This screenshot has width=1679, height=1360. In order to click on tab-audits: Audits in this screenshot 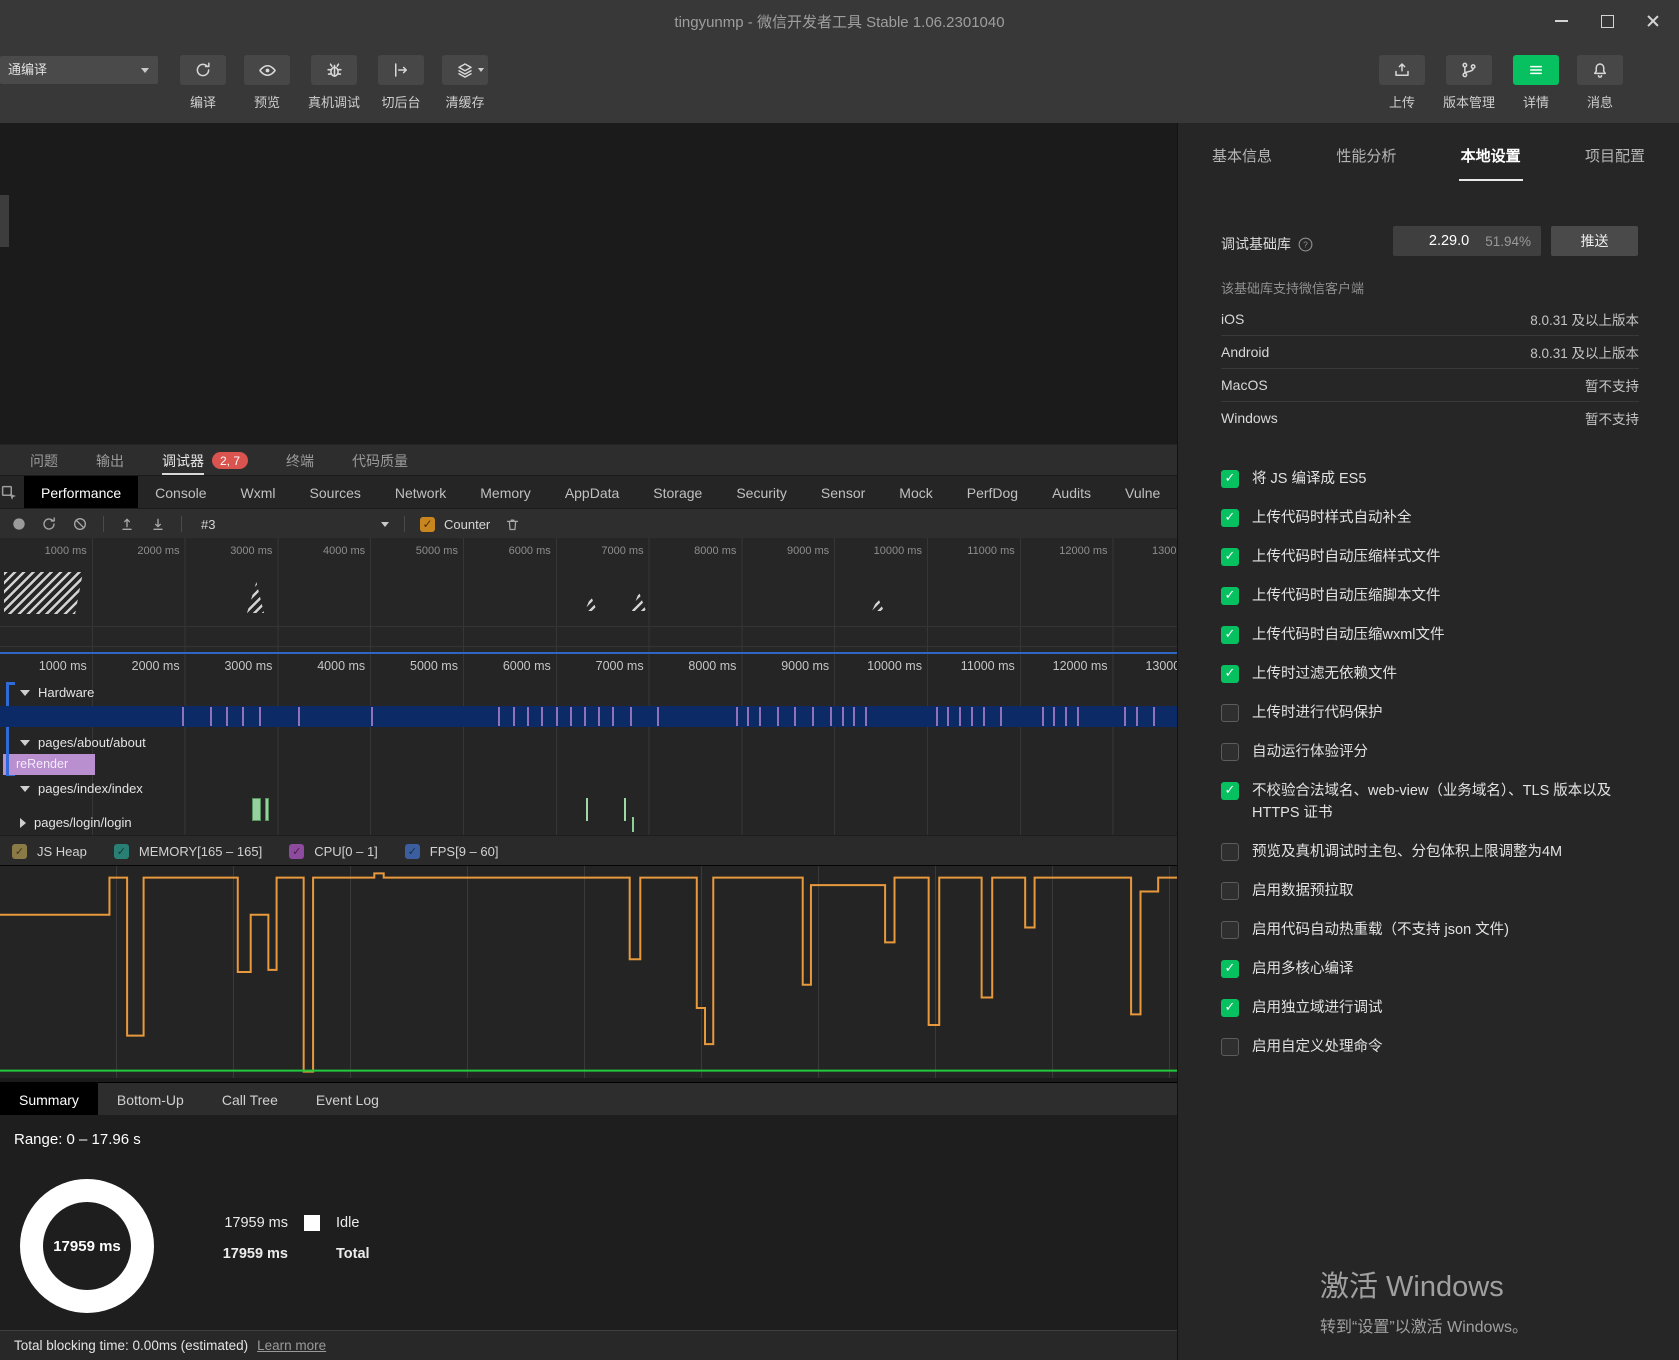, I will do `click(1071, 492)`.